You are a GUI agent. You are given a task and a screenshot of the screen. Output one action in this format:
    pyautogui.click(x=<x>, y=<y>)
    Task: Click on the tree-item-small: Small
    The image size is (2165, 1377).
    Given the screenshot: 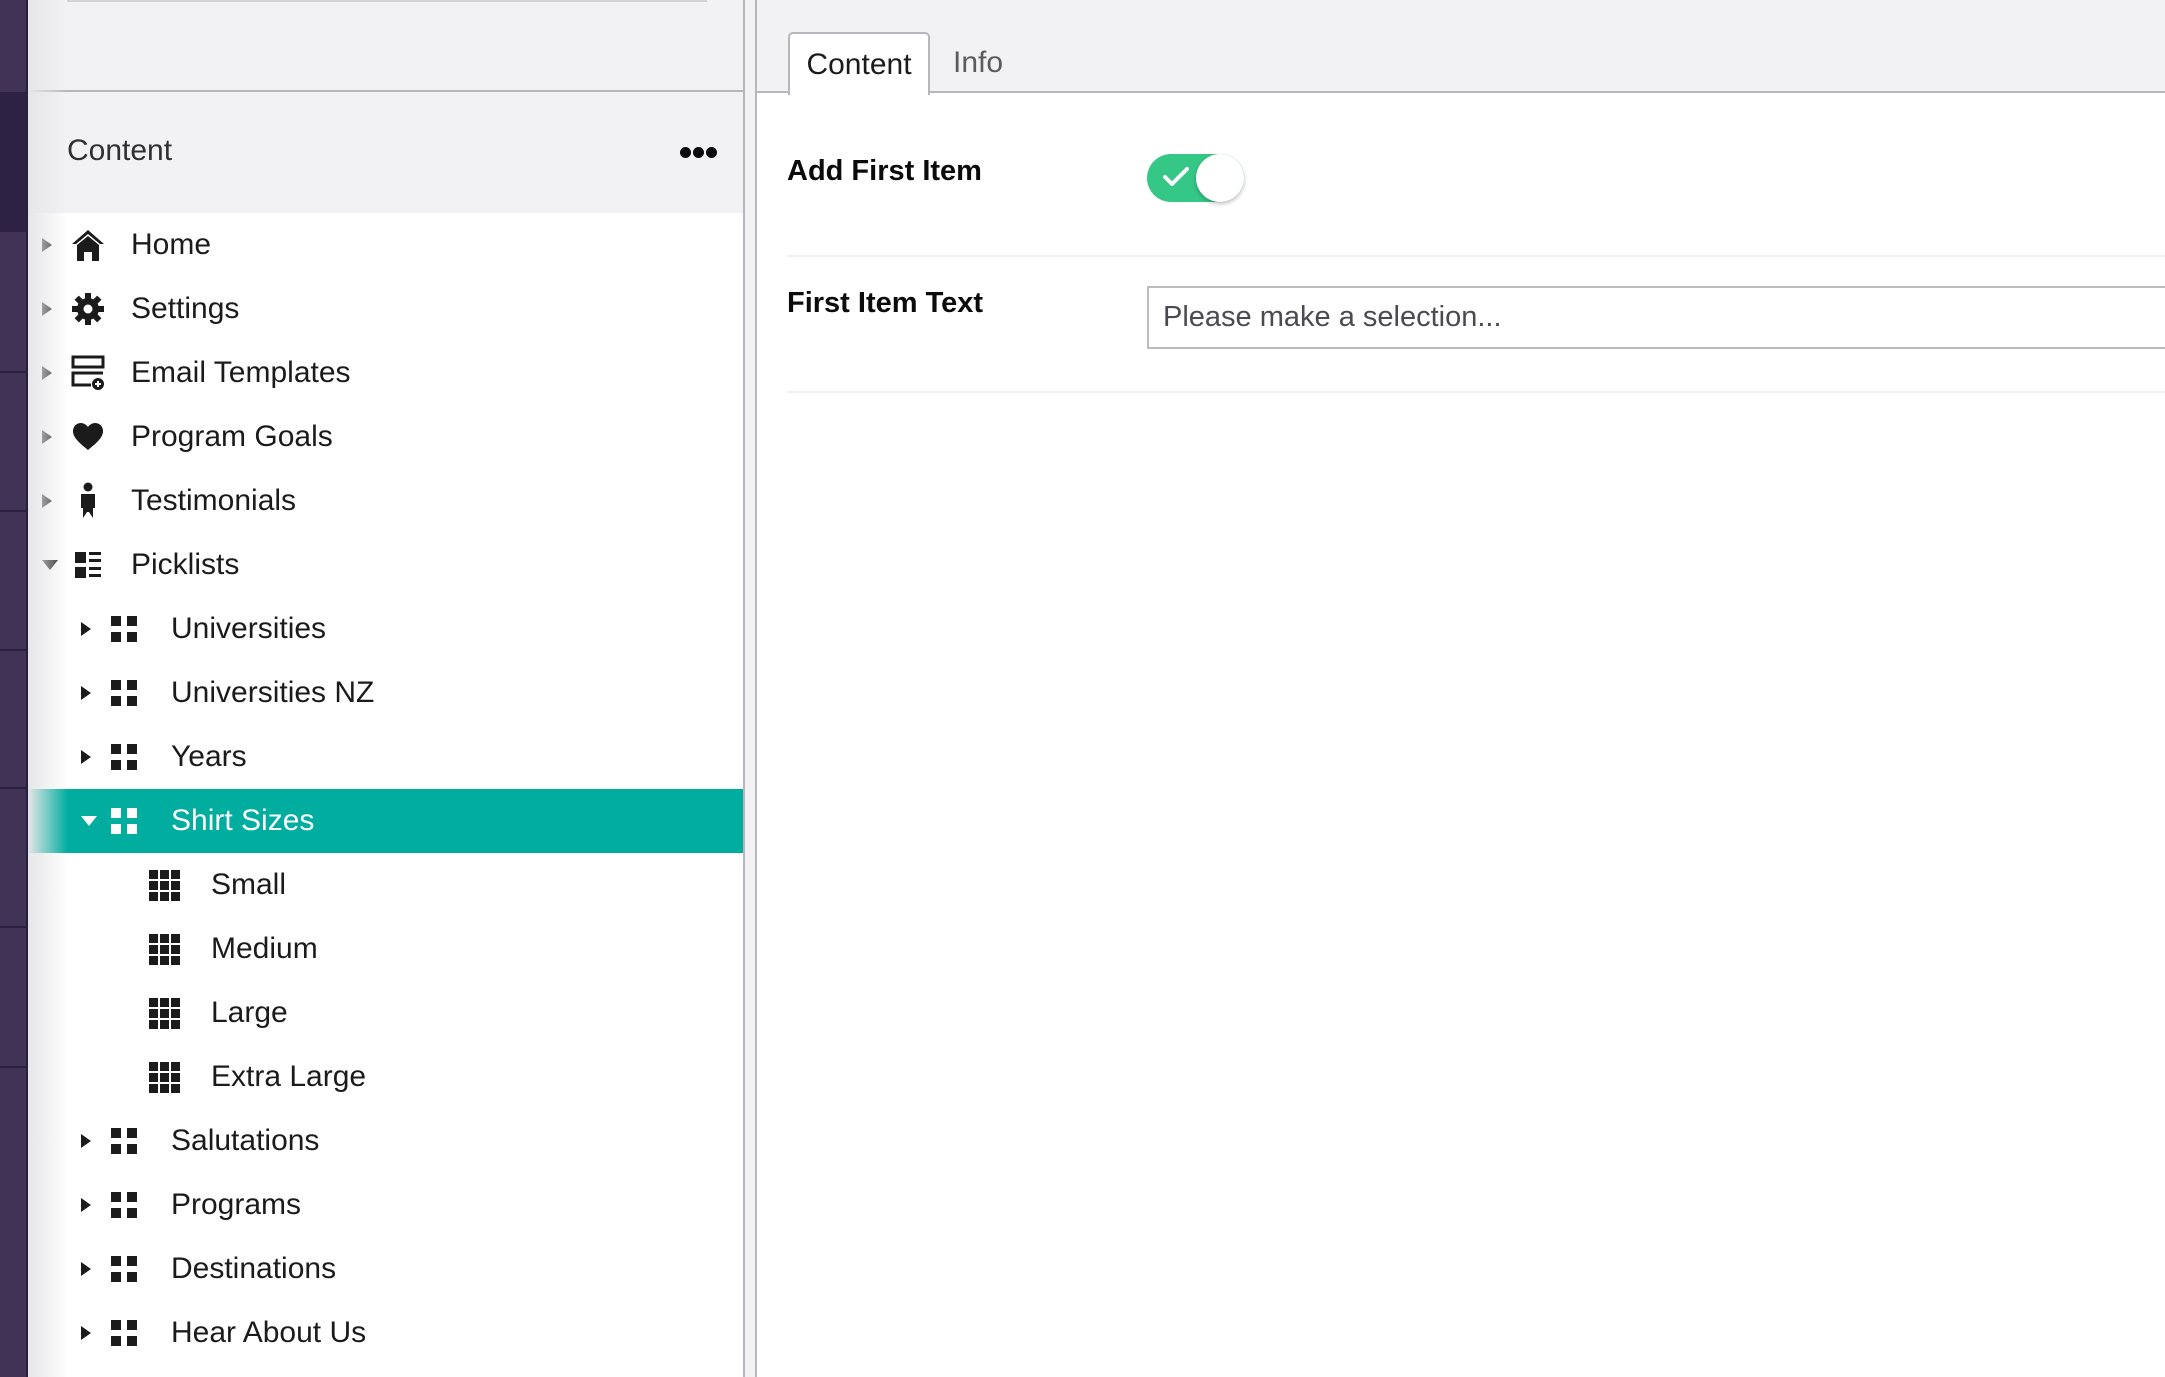 What is the action you would take?
    pyautogui.click(x=385, y=885)
    